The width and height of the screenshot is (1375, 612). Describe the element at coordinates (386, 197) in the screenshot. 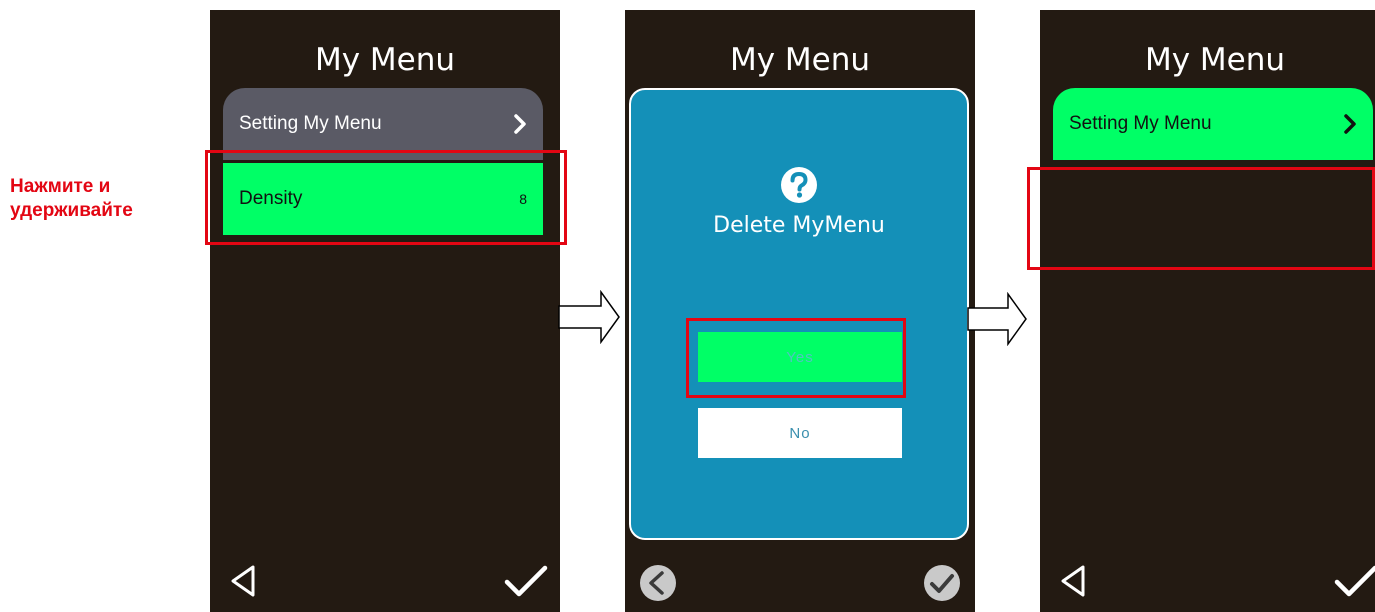

I see `density-highlight-box` at that location.